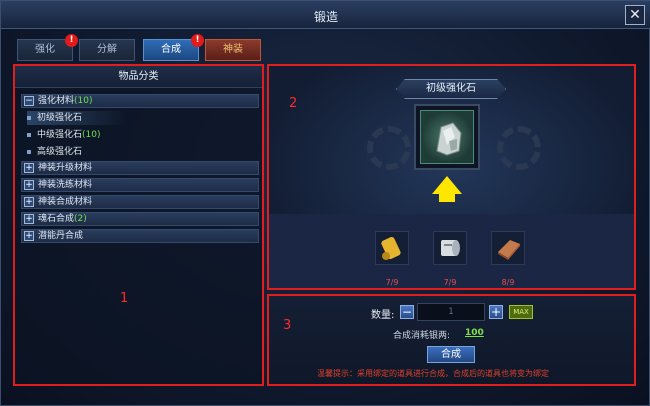  Describe the element at coordinates (60, 135) in the screenshot. I see `list-item-label: 中级强化石` at that location.